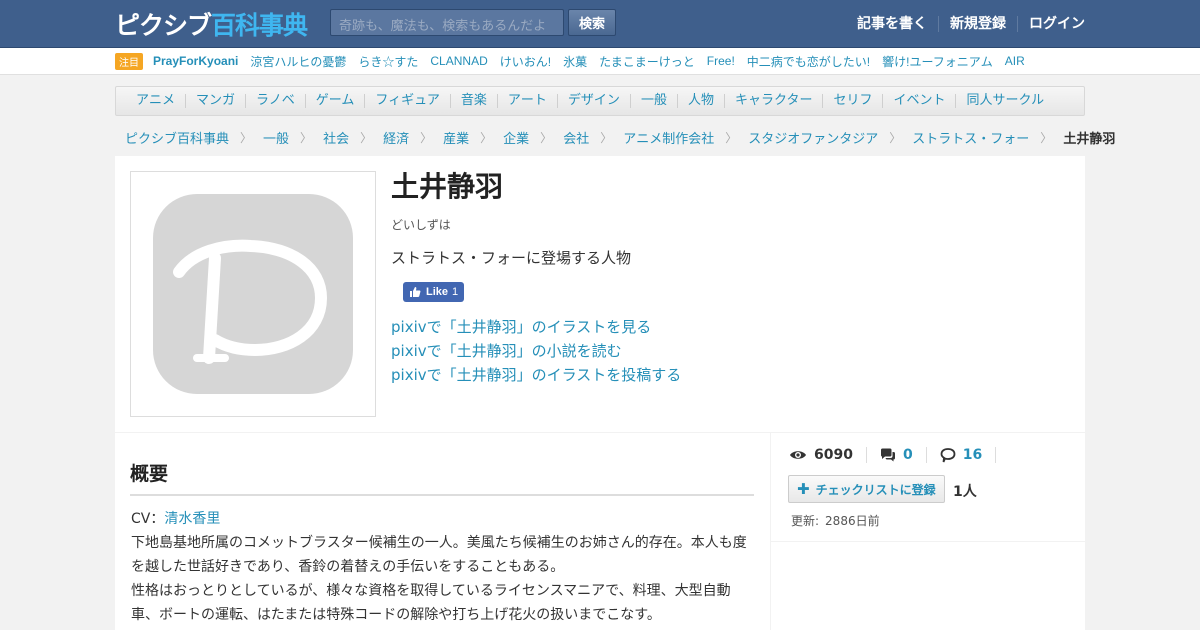  Describe the element at coordinates (731, 375) in the screenshot. I see `pixiv-post-illust-link: pixivで「土井静羽」のイラストを投稿する` at that location.